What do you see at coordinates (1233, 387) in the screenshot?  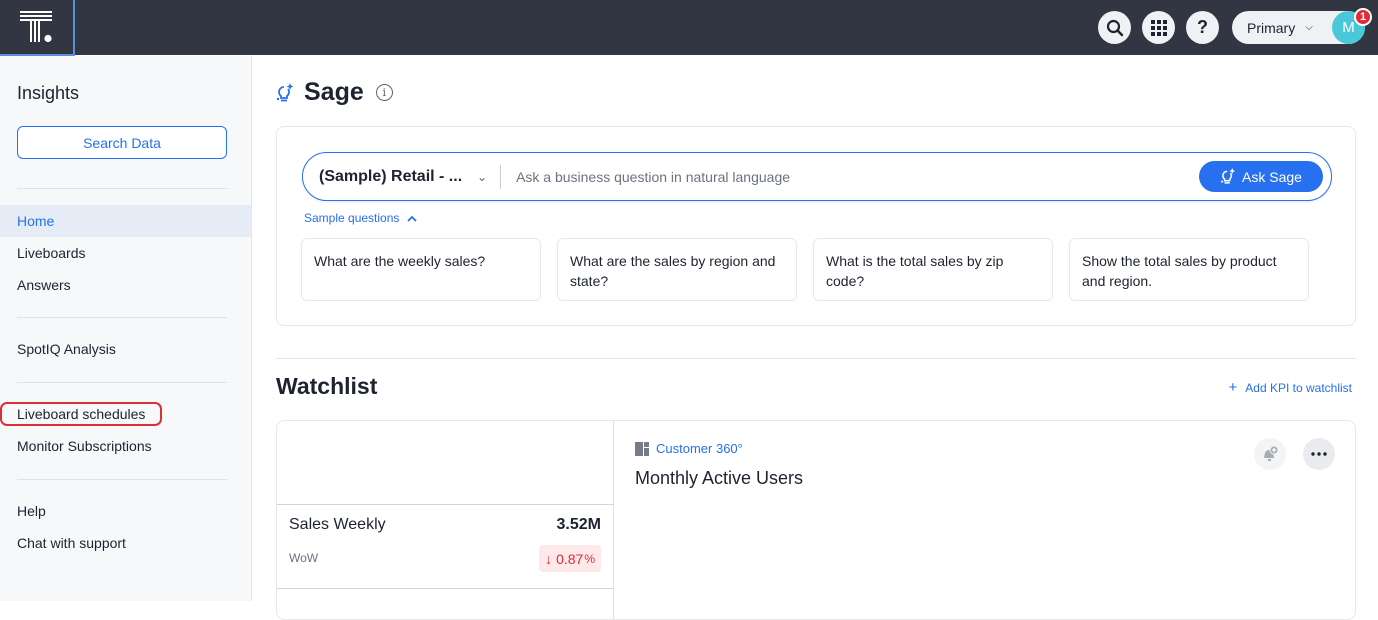 I see `plus-icon: +` at bounding box center [1233, 387].